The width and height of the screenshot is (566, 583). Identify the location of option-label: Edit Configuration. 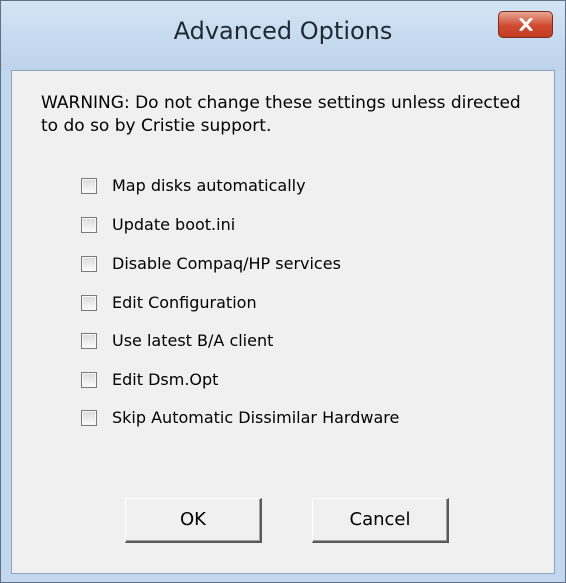
(184, 302).